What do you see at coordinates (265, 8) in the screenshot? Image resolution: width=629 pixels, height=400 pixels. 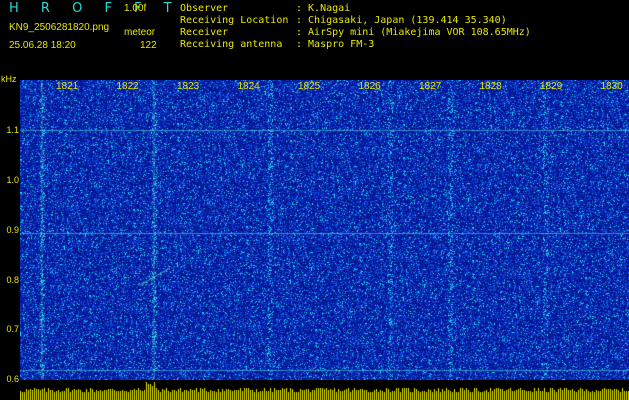 I see `meta-row-observer: Observer: K.Nagai` at bounding box center [265, 8].